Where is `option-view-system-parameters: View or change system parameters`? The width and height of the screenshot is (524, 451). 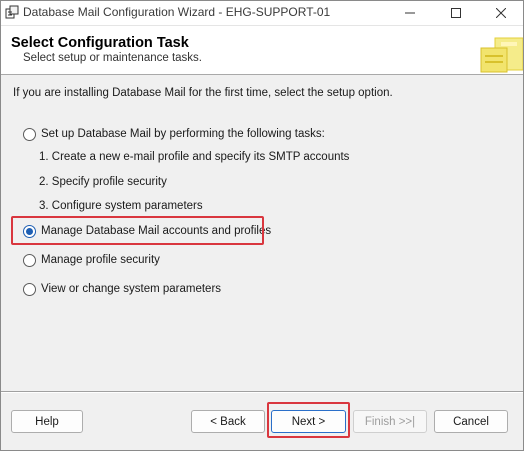
option-view-system-parameters: View or change system parameters is located at coordinates (122, 289).